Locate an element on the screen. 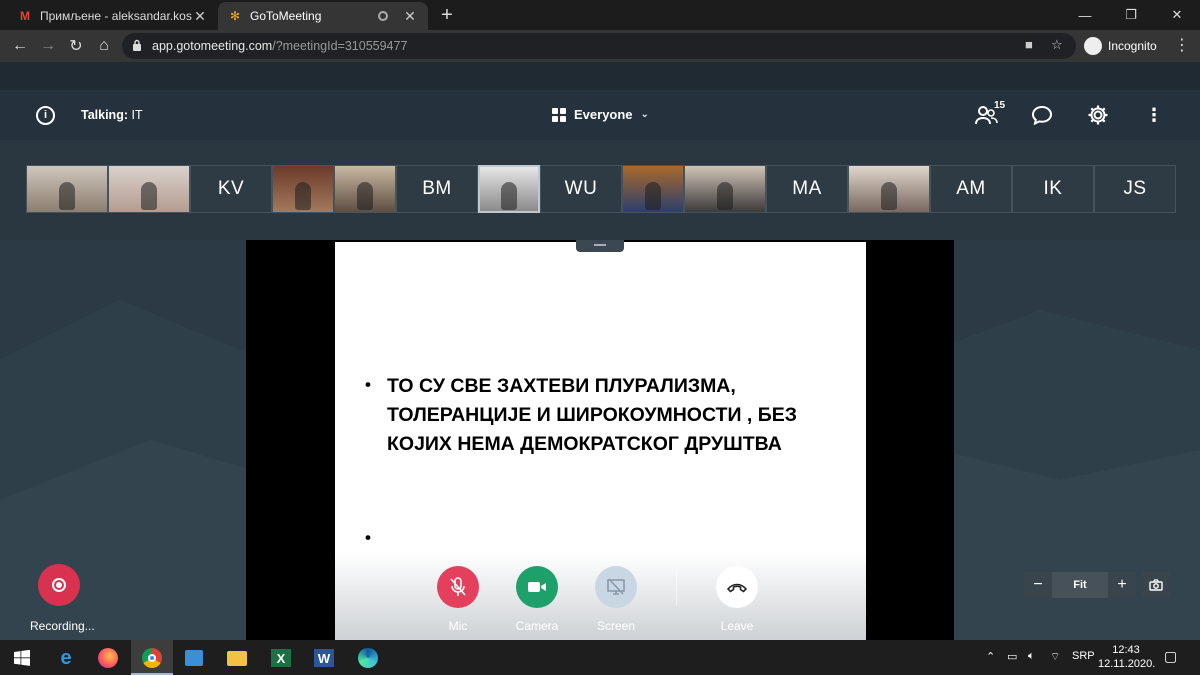  star-icon: ☆ is located at coordinates (1057, 45).